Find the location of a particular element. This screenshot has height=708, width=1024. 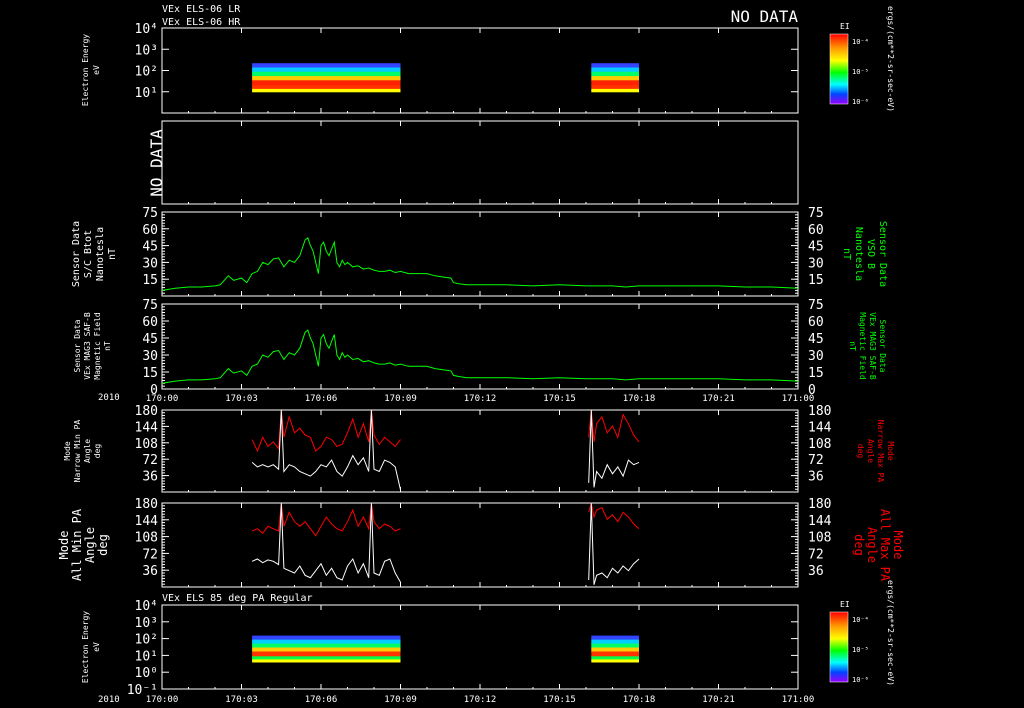

y-label-line2: S/C Btot is located at coordinates (88, 254).